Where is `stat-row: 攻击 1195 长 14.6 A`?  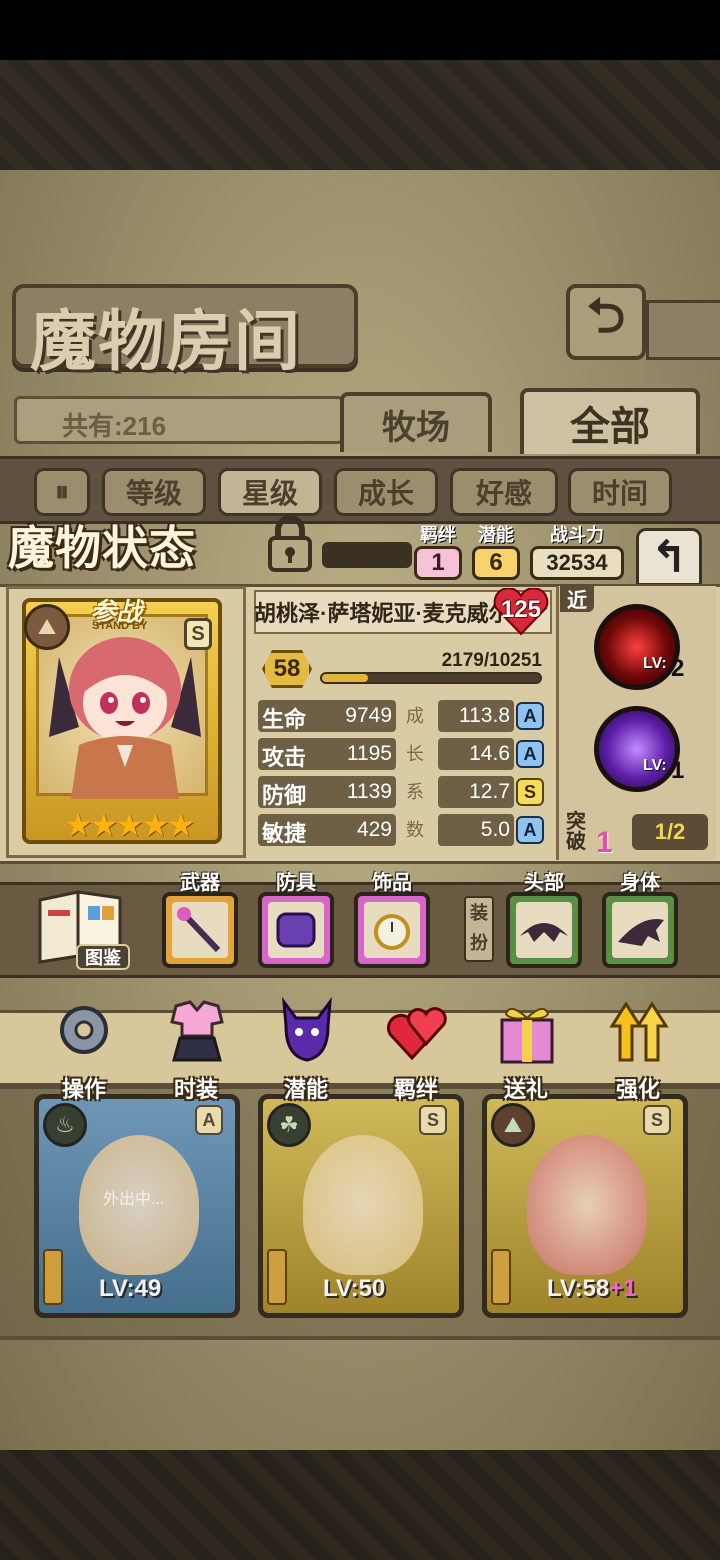
stat-row: 攻击 1195 长 14.6 A is located at coordinates (403, 755).